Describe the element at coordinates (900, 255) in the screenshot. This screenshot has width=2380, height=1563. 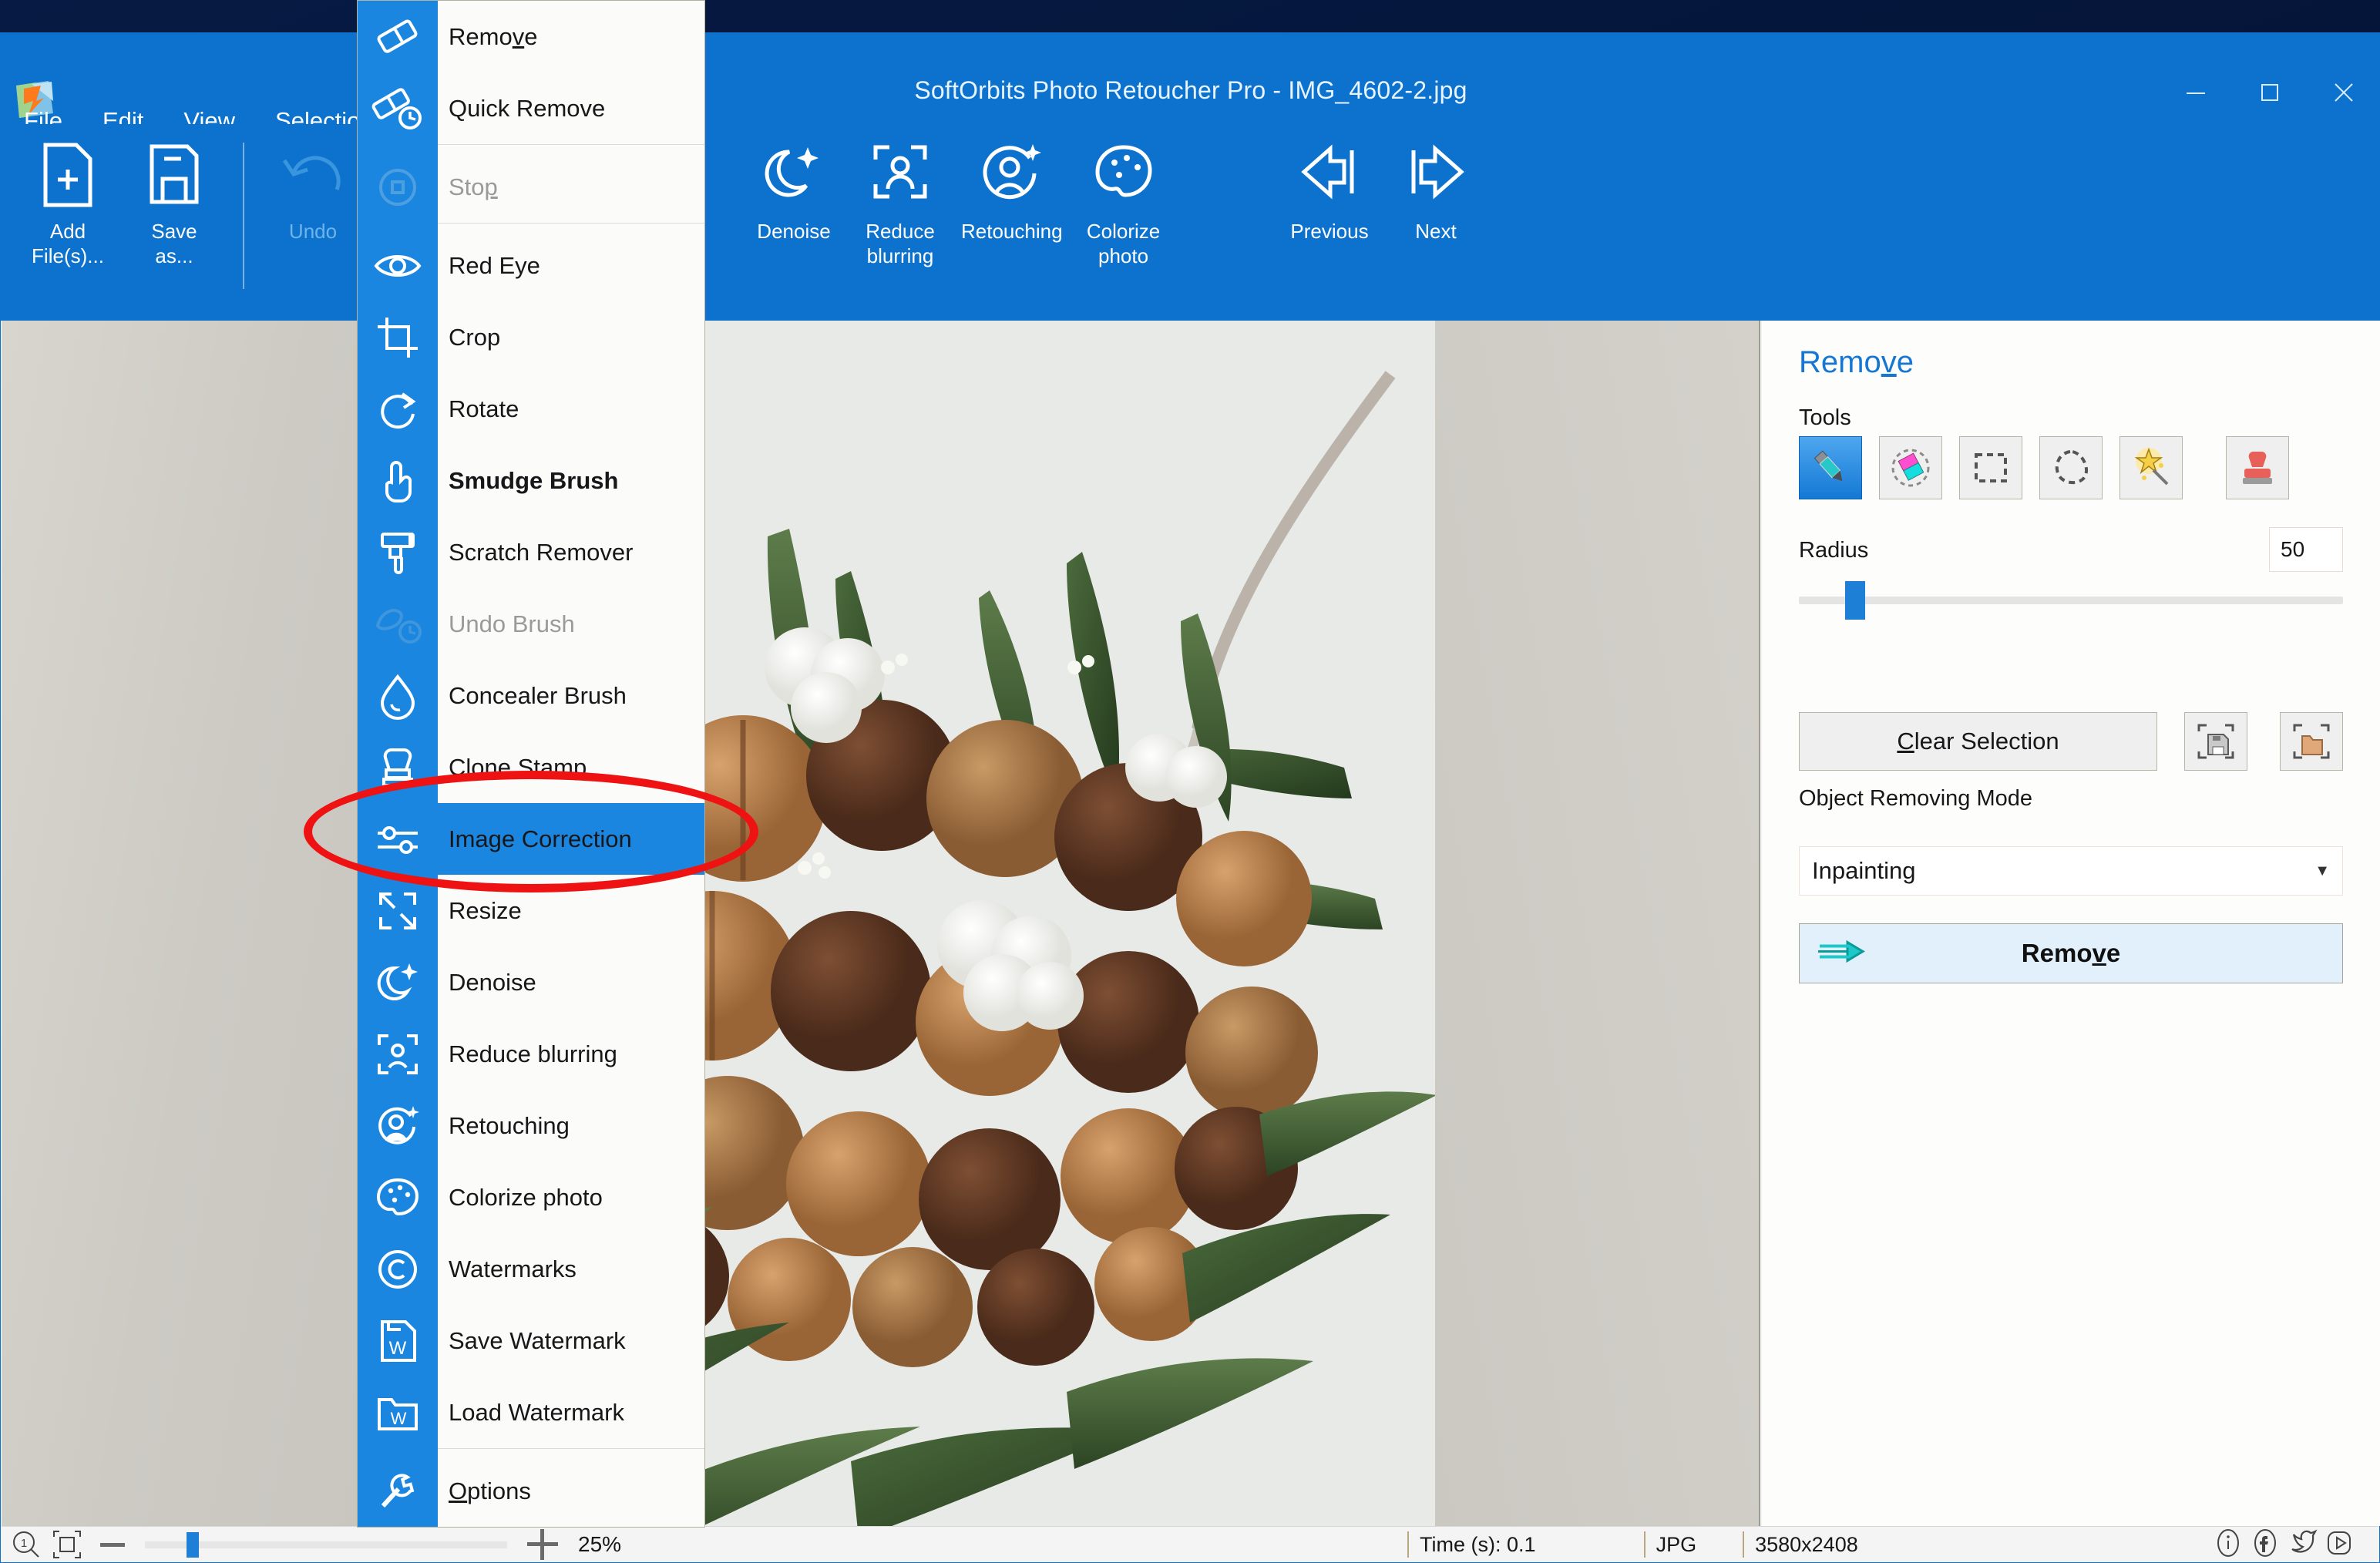
I see `ribbon-reduce-blurring-line2: blurring` at that location.